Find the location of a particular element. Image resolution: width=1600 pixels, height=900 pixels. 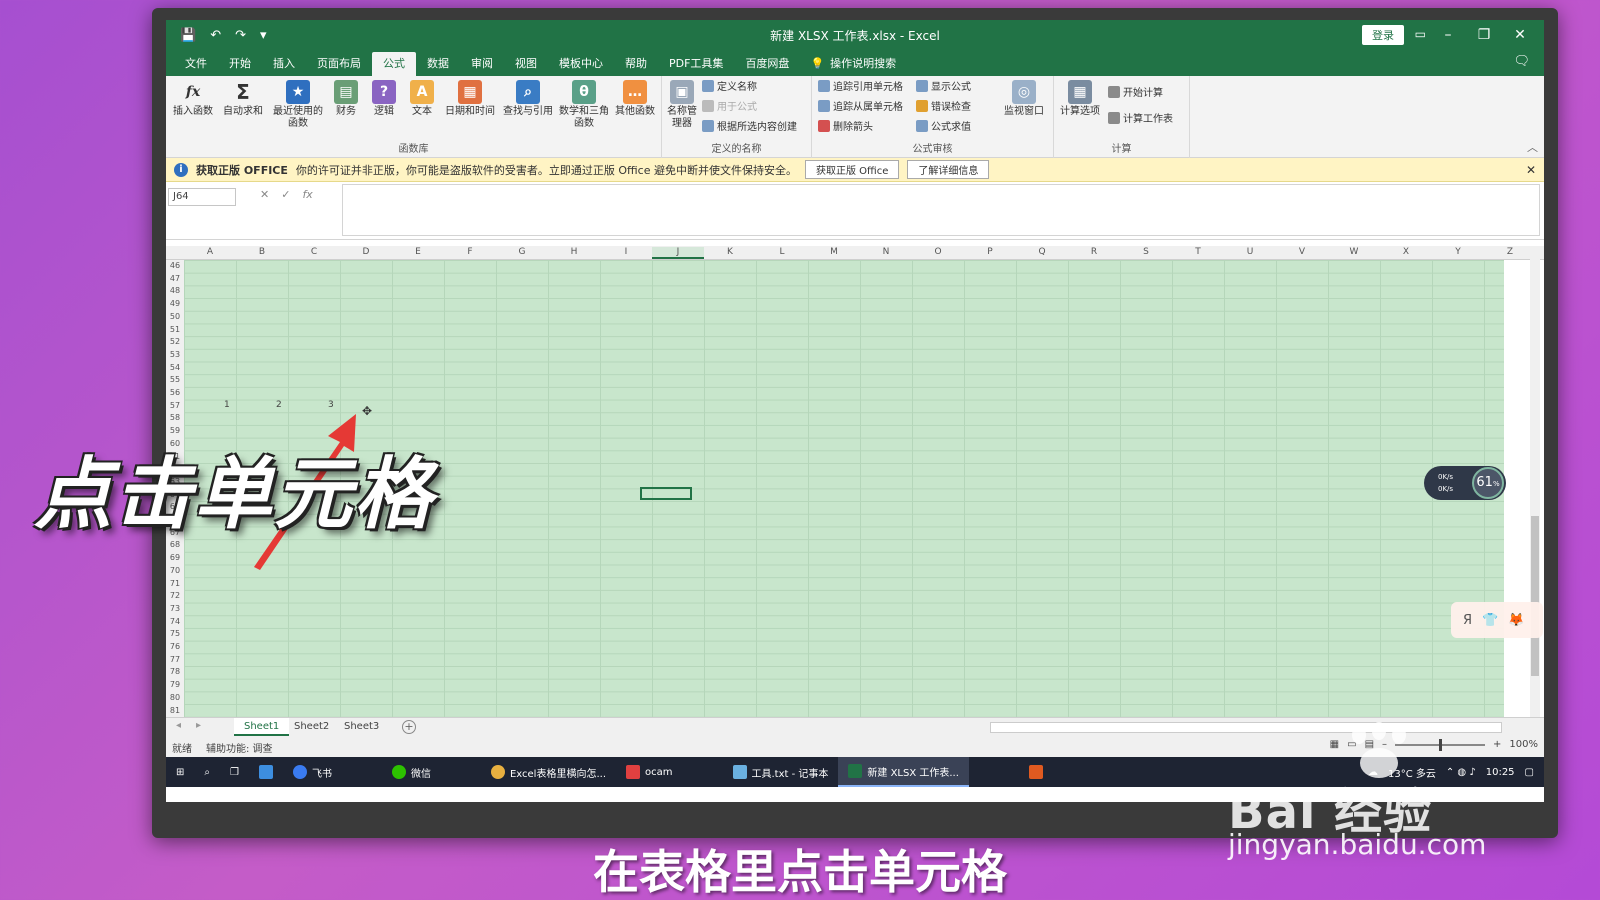

column-header-x: X is located at coordinates (1406, 252).